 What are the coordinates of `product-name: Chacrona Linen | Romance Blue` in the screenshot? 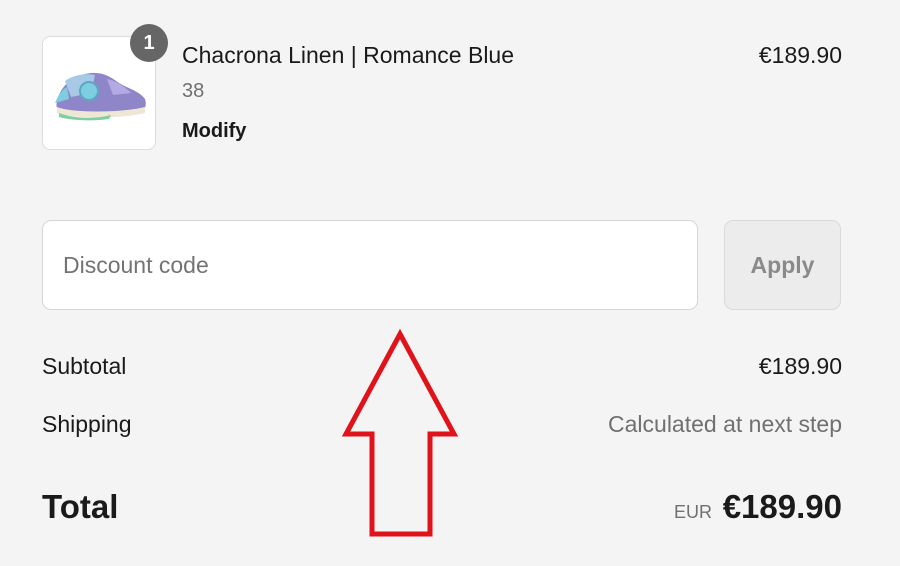 It's located at (348, 55).